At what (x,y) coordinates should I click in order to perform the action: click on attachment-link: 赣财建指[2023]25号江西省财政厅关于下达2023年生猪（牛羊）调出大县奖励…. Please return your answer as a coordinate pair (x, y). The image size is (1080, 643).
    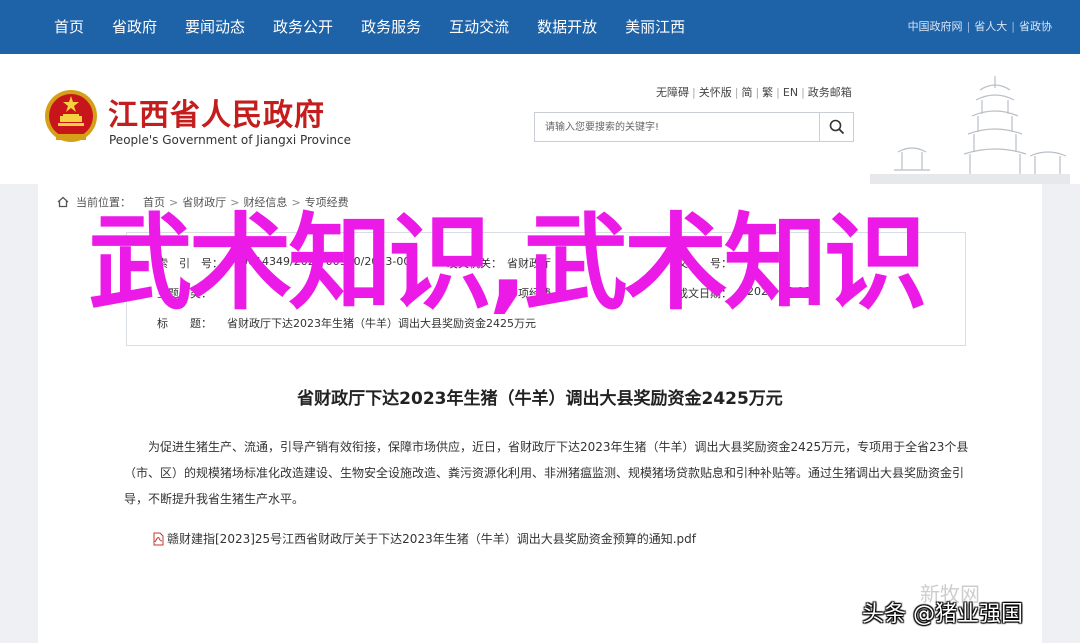
    Looking at the image, I should click on (424, 538).